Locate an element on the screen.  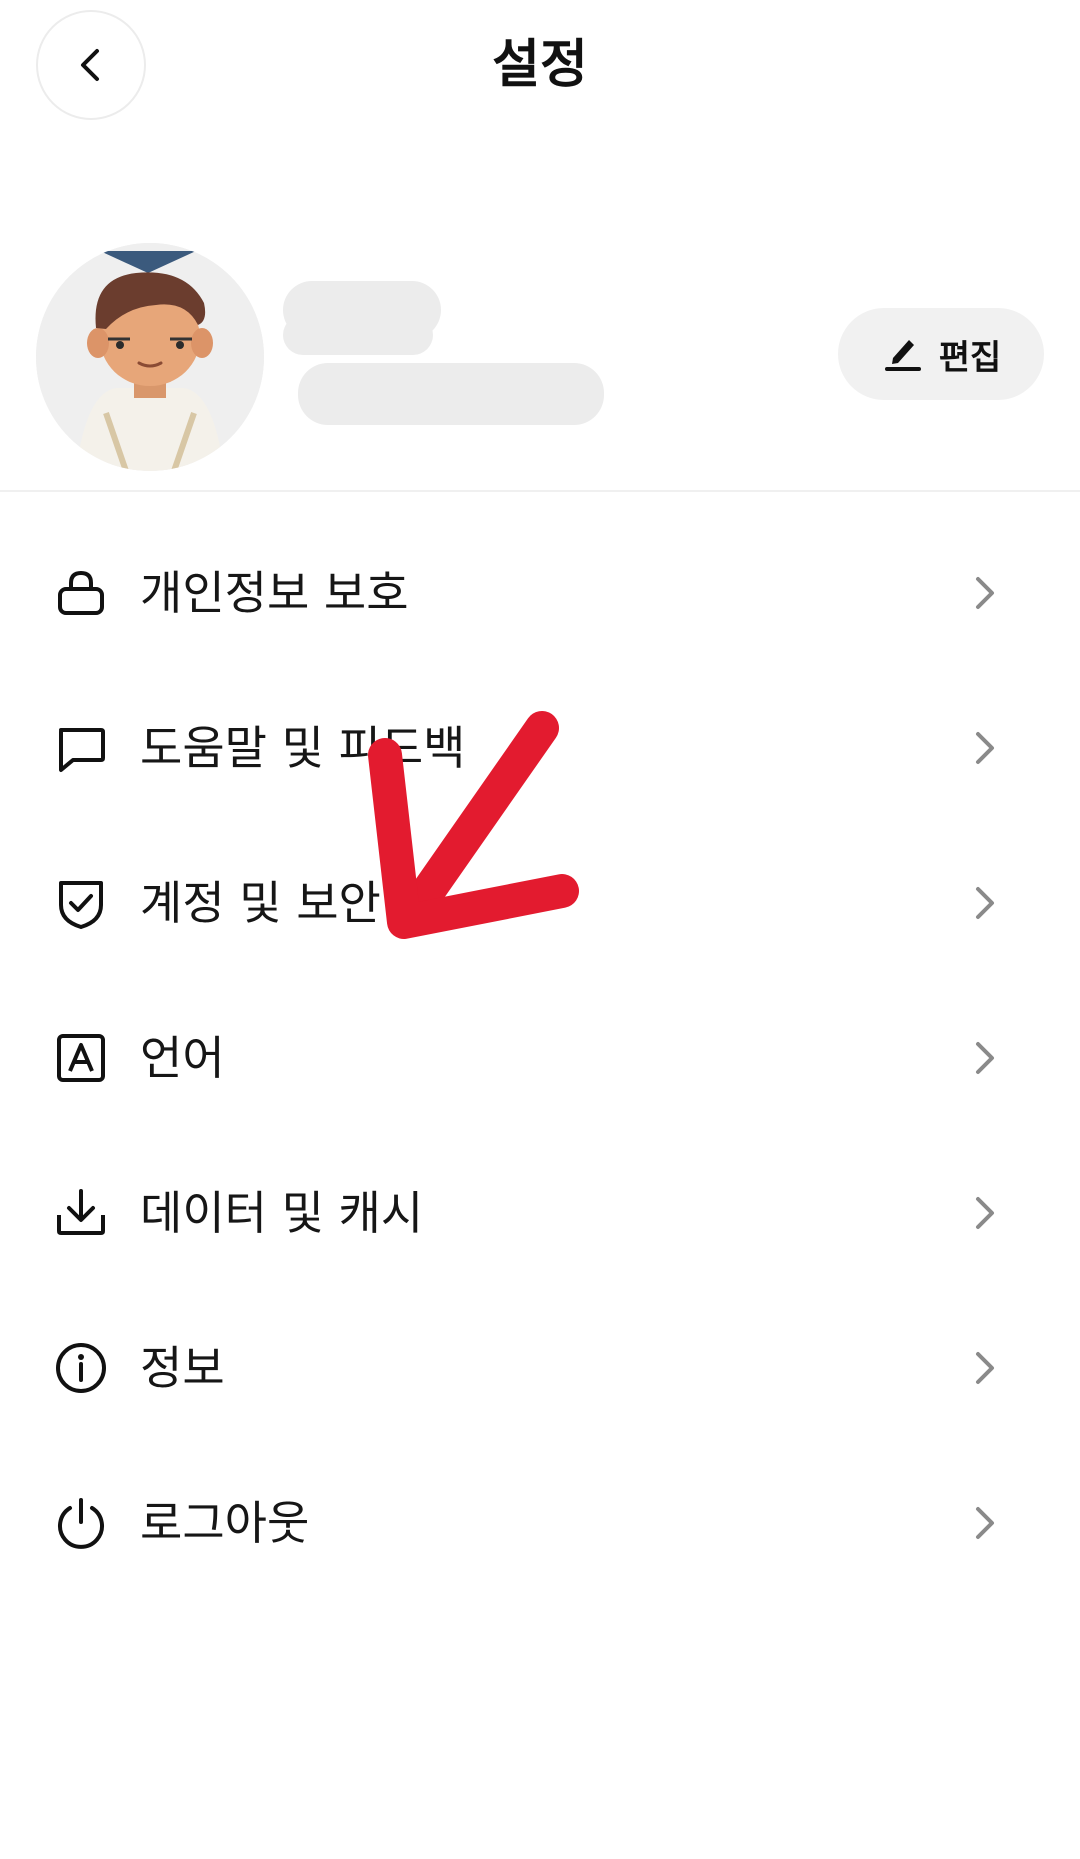
edit-button: 편집 is located at coordinates (941, 354).